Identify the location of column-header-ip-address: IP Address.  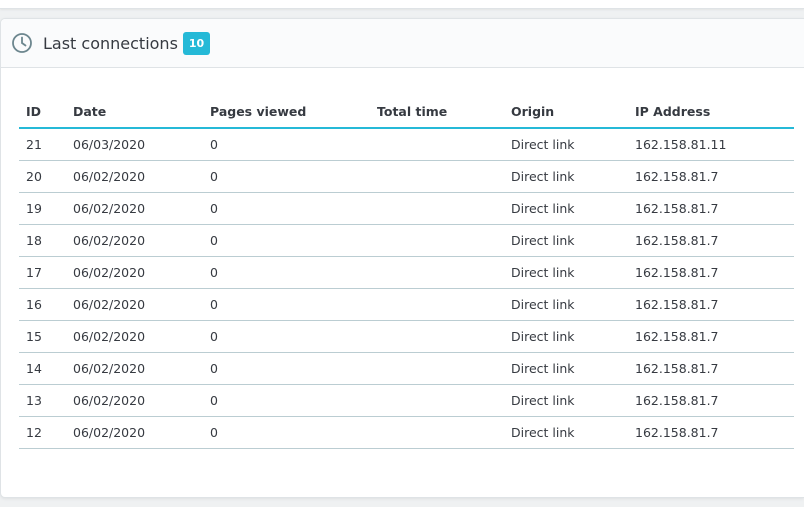
(711, 112).